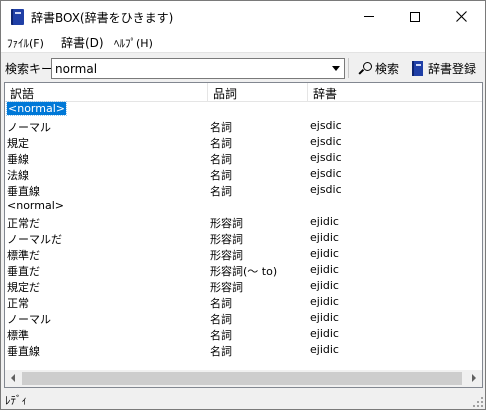 Image resolution: width=486 pixels, height=410 pixels. What do you see at coordinates (243, 174) in the screenshot?
I see `list-item: 法線 名詞 ejsdic` at bounding box center [243, 174].